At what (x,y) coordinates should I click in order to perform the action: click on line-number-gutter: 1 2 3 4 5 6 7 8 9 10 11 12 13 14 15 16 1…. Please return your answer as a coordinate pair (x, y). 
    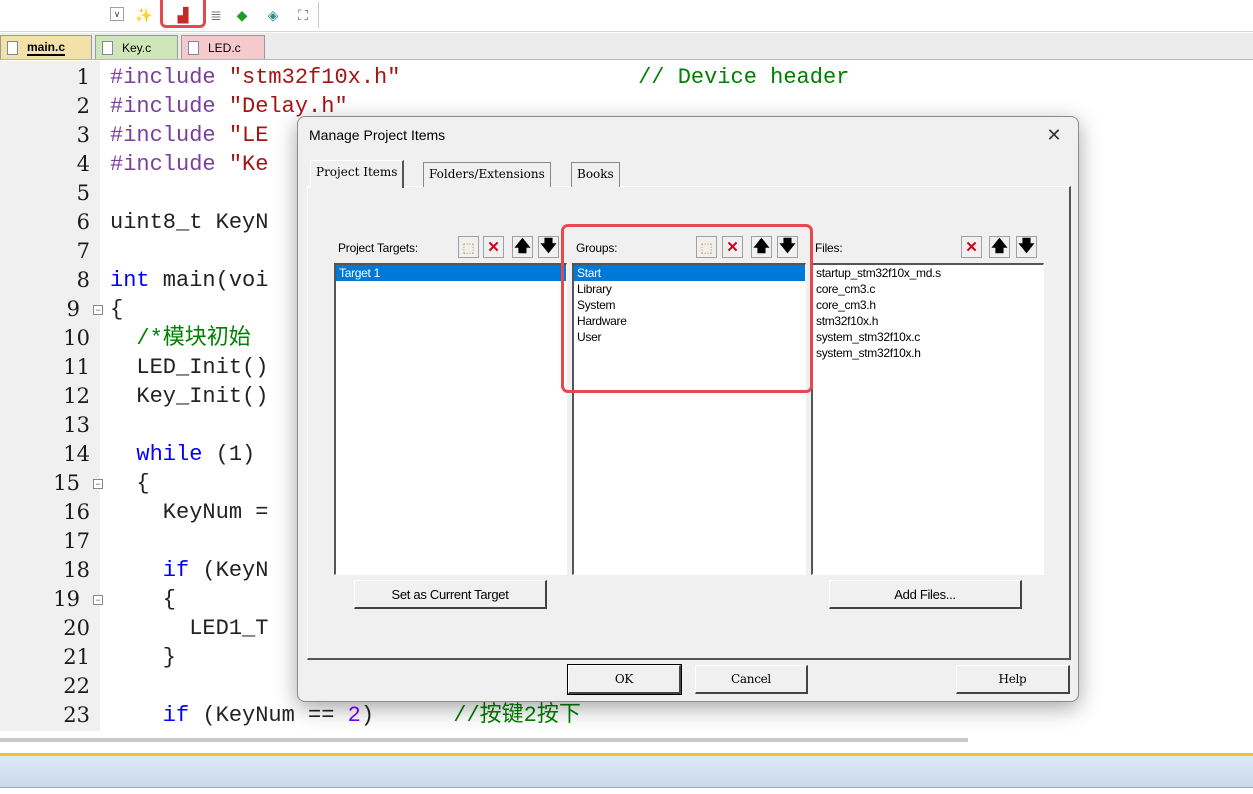
    Looking at the image, I should click on (51, 396).